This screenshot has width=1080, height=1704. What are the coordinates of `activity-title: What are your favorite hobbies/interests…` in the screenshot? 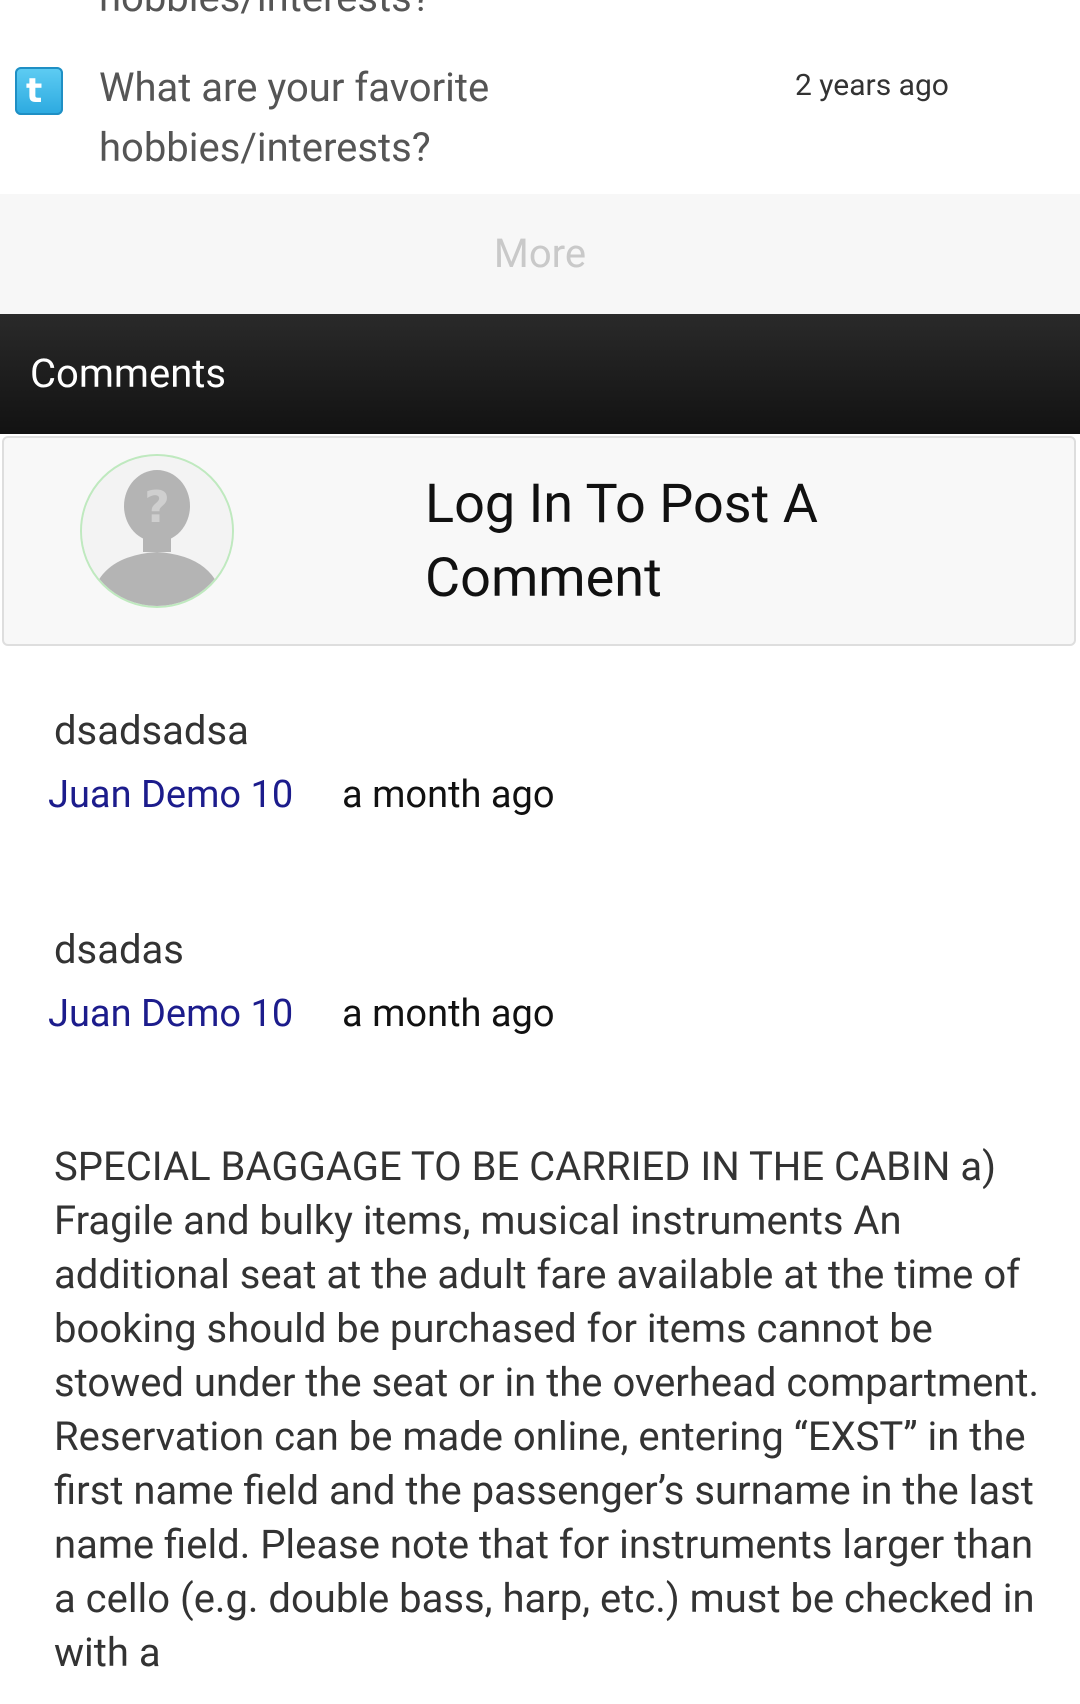 It's located at (294, 117).